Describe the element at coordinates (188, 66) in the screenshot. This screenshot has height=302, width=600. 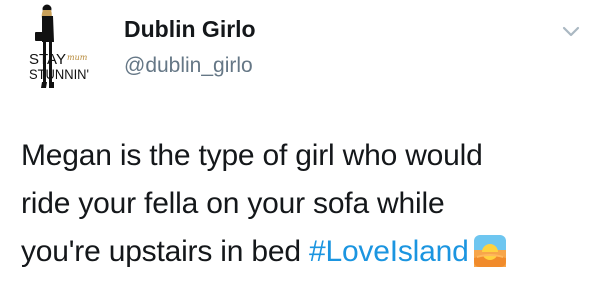
I see `user-handle: @dublin_girlo` at that location.